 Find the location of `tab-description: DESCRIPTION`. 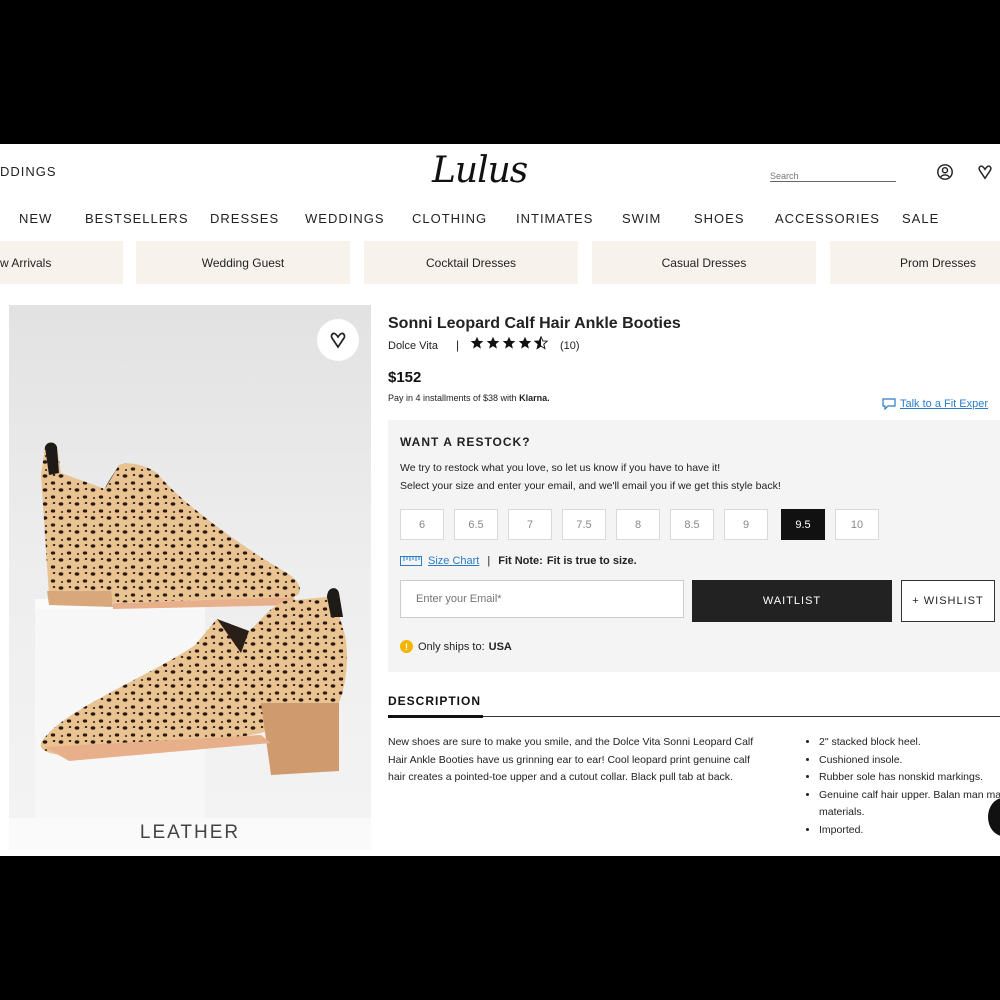

tab-description: DESCRIPTION is located at coordinates (434, 701).